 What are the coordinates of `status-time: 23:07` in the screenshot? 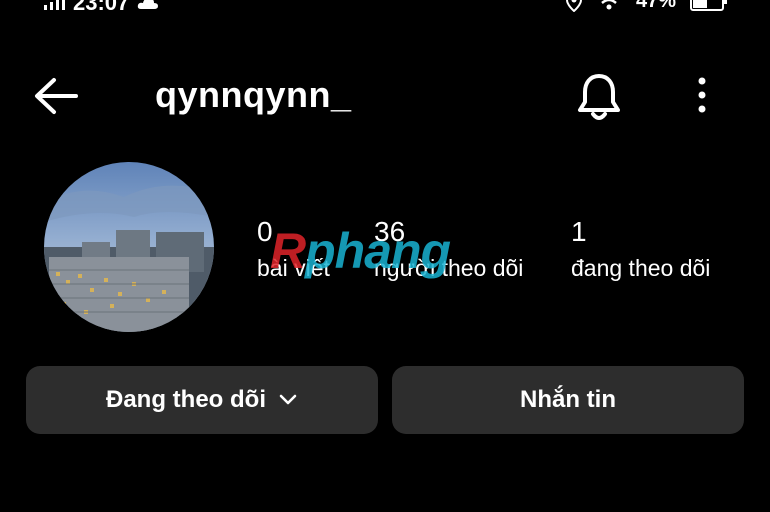 It's located at (101, 7).